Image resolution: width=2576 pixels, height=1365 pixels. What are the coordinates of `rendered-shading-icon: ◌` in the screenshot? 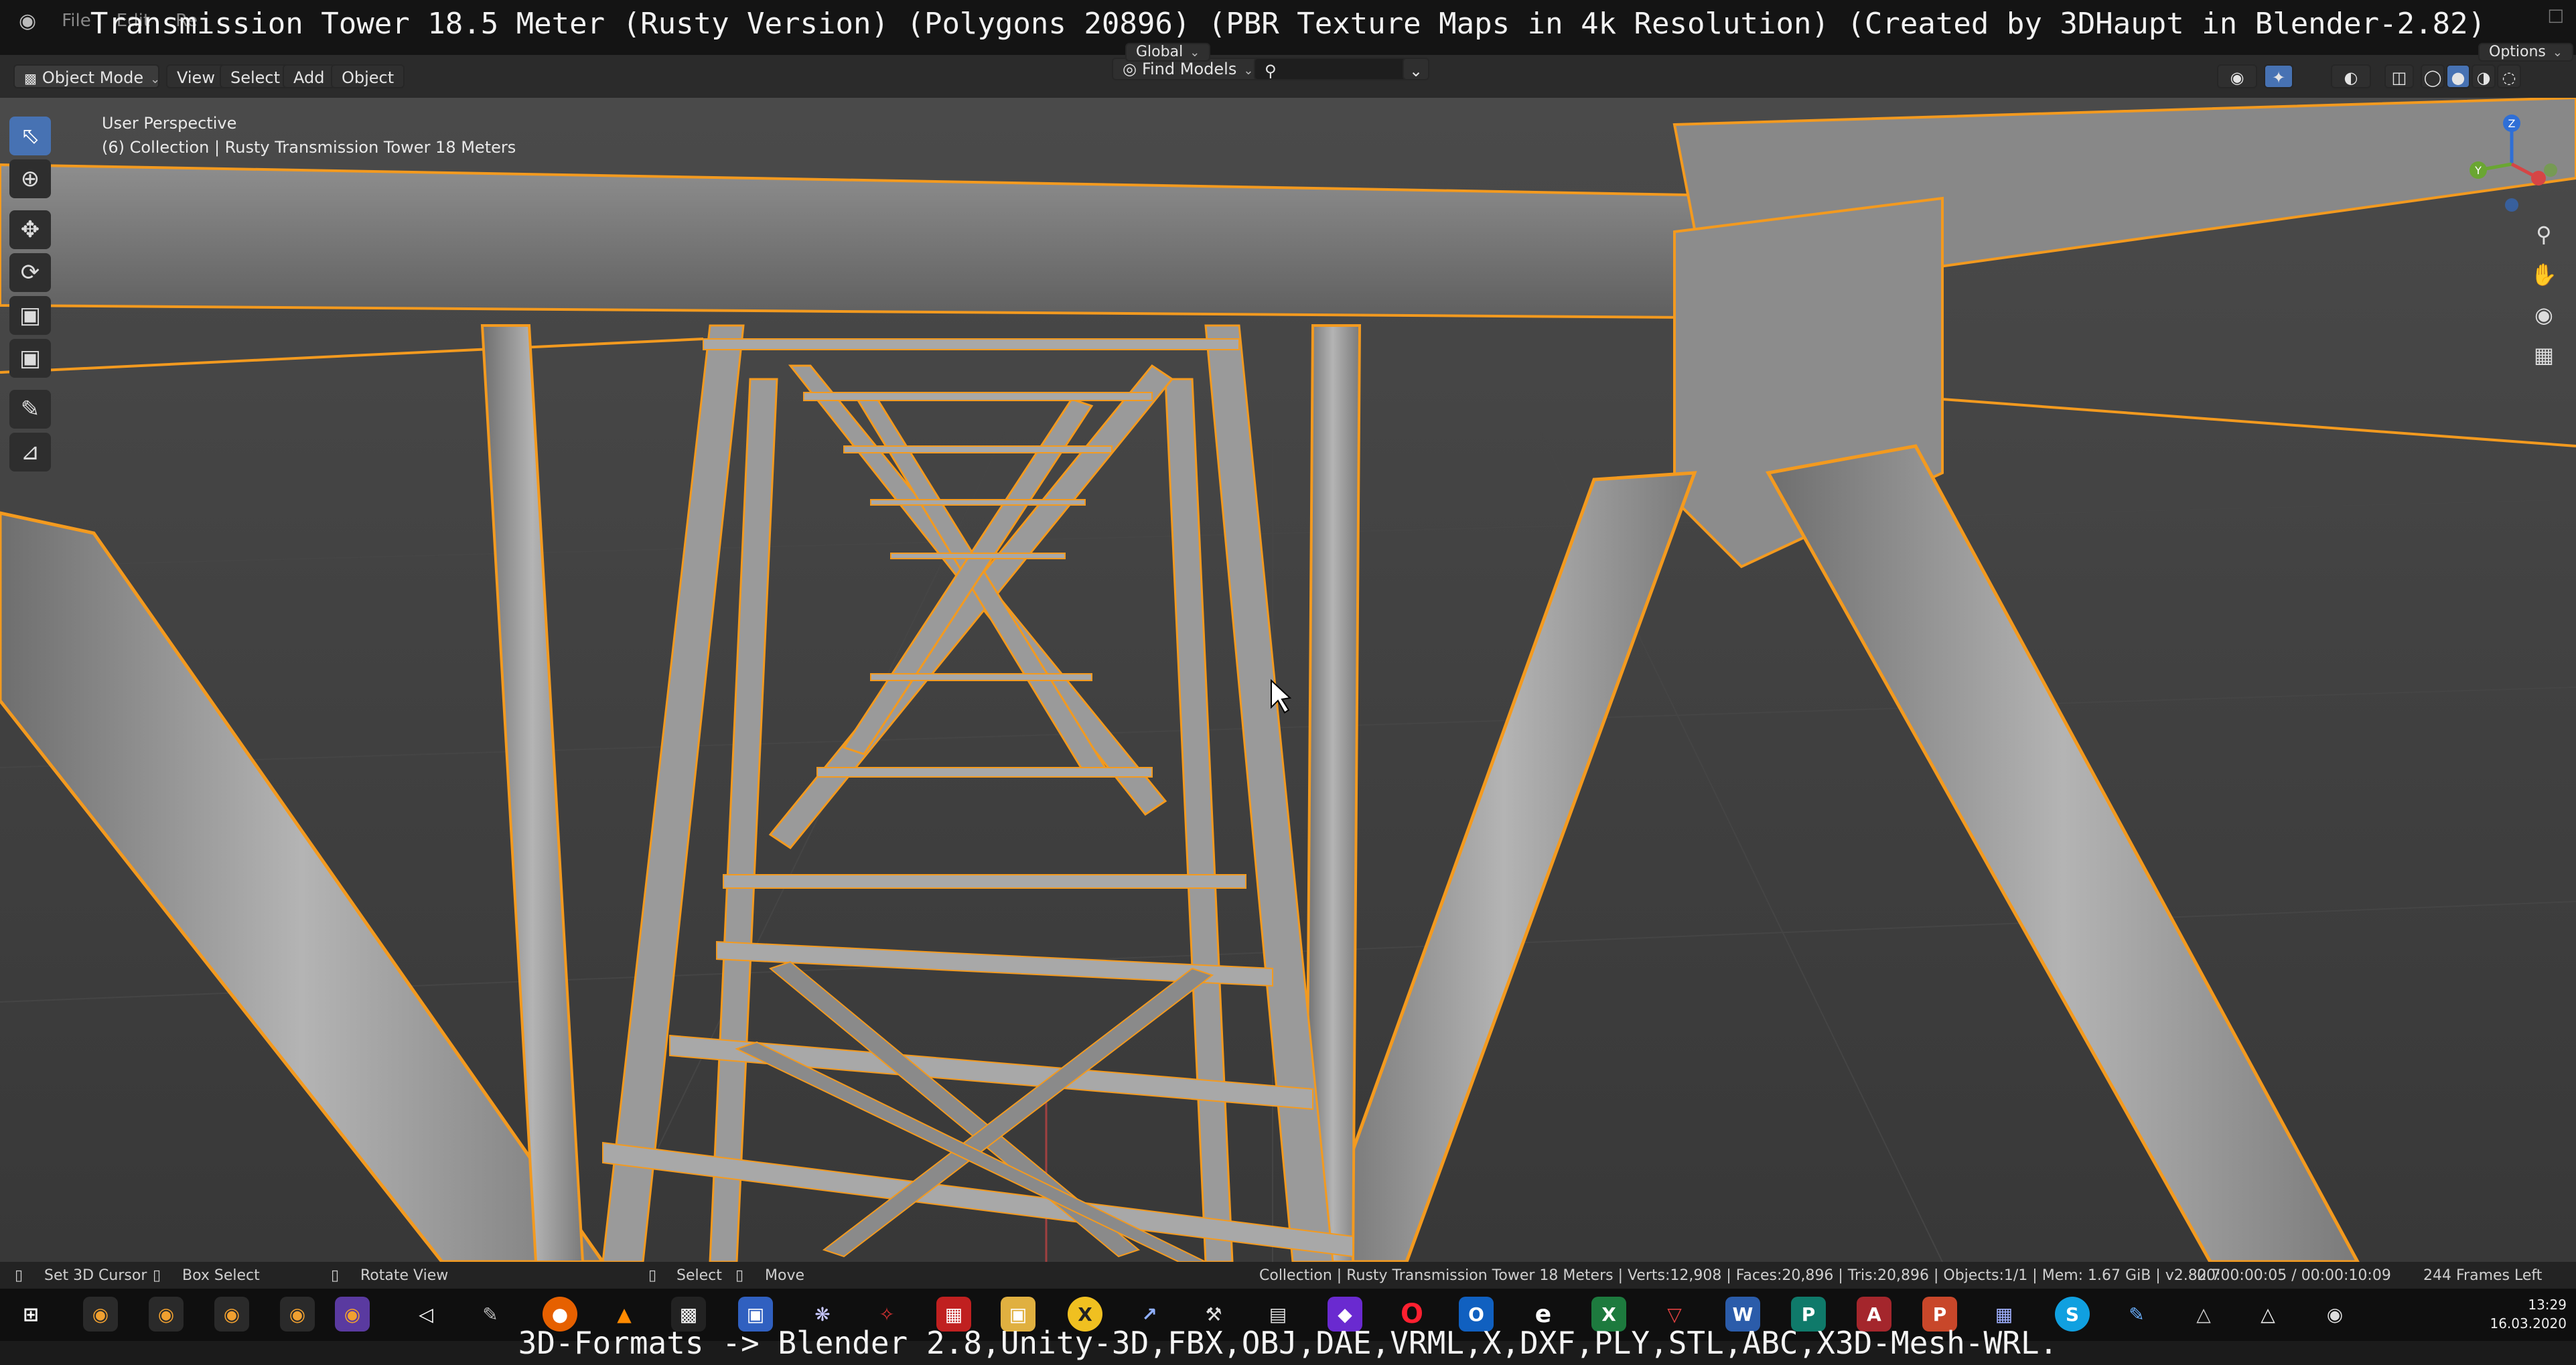 It's located at (2509, 76).